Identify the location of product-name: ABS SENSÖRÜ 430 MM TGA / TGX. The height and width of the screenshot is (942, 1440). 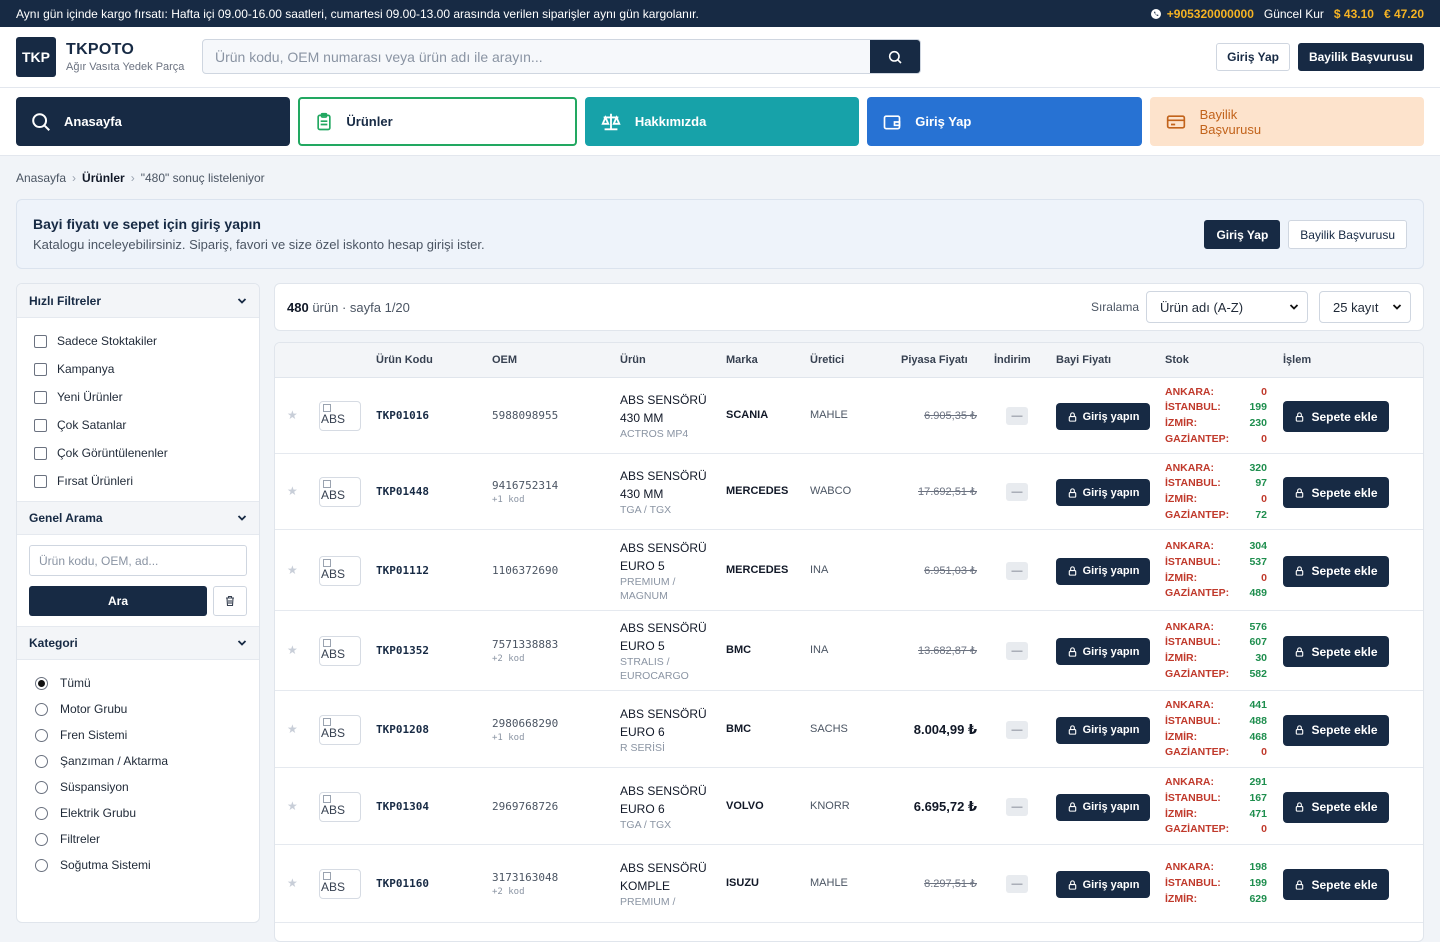
(667, 492).